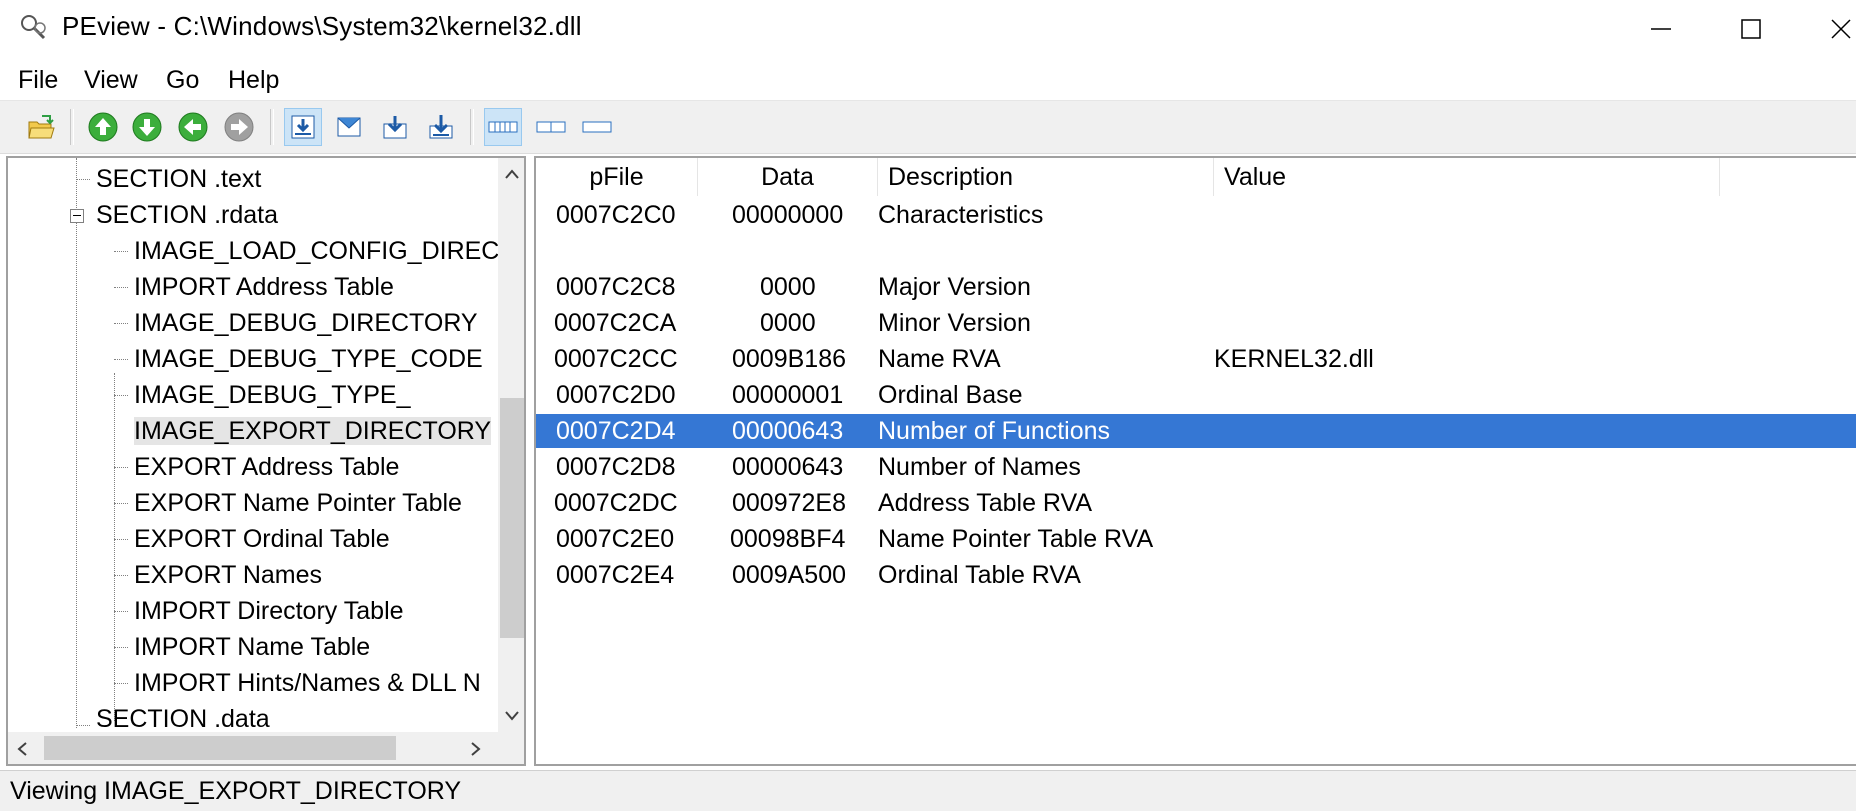 This screenshot has height=811, width=1856. What do you see at coordinates (928, 790) in the screenshot?
I see `status-bar: Viewing IMAGE_EXPORT_DIRECTORY` at bounding box center [928, 790].